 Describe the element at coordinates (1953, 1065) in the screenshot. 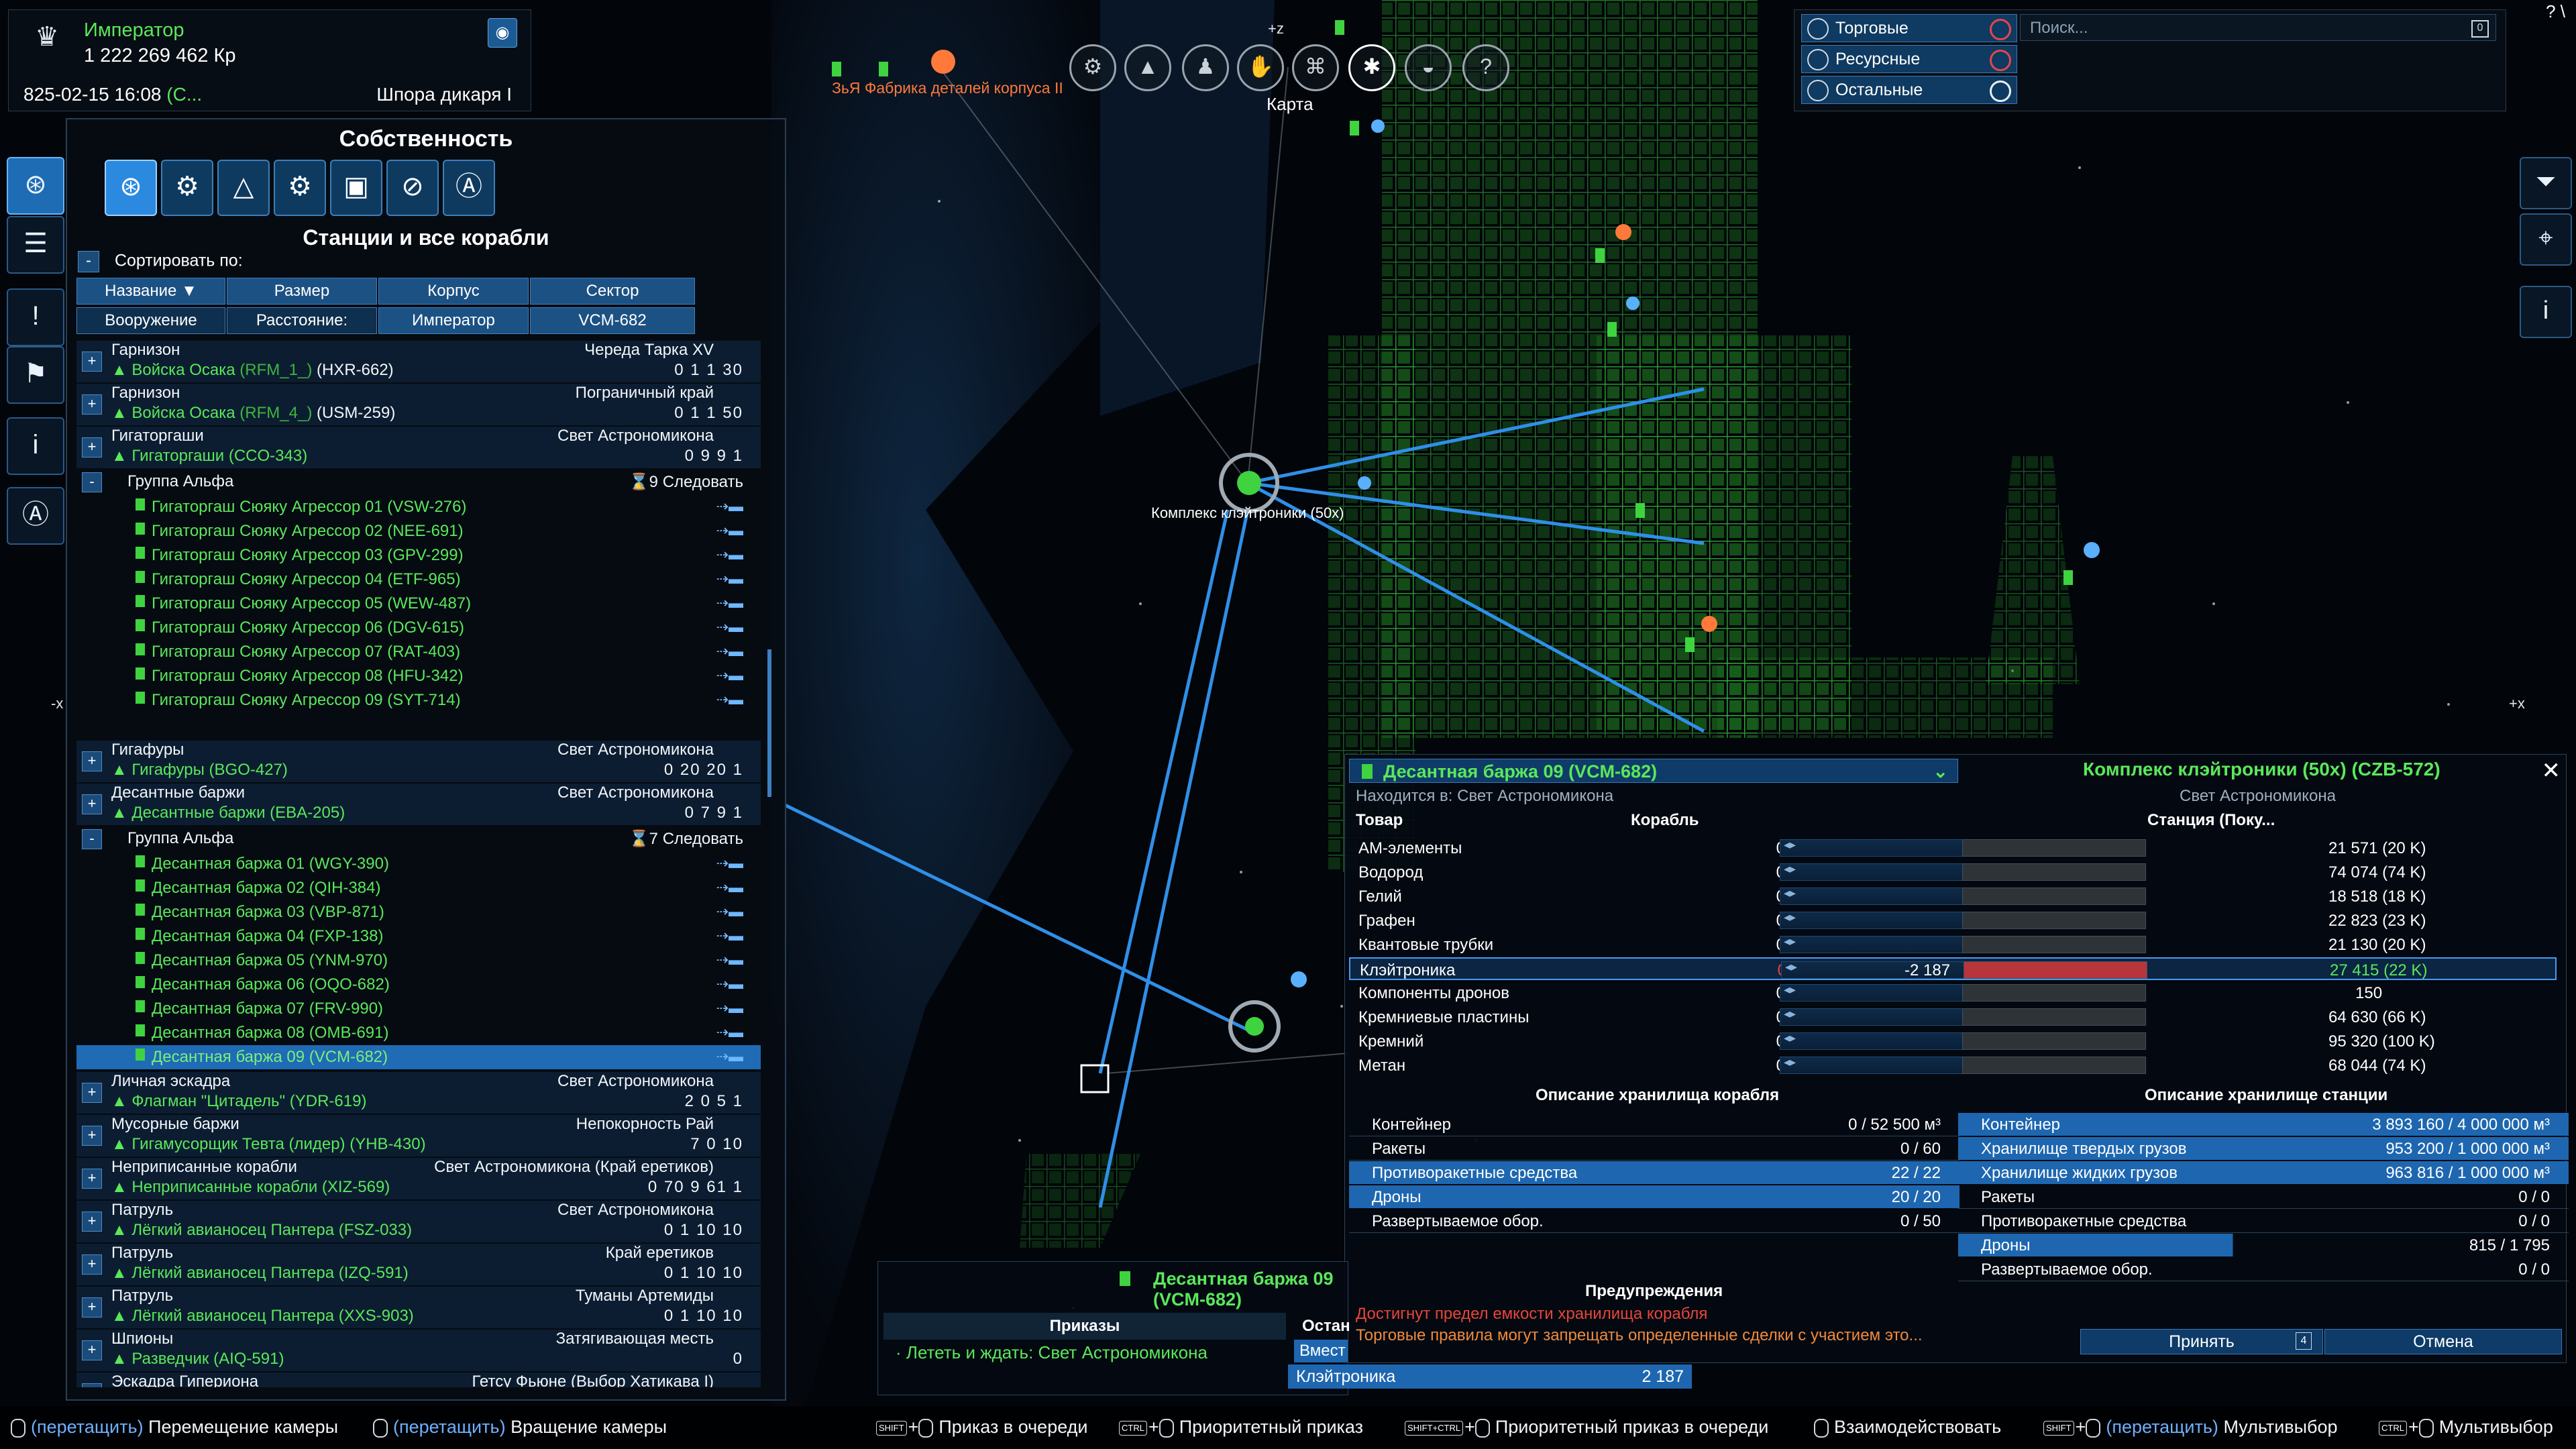

I see `ware-row: Метан0◂▸68 044 (74 K)` at that location.